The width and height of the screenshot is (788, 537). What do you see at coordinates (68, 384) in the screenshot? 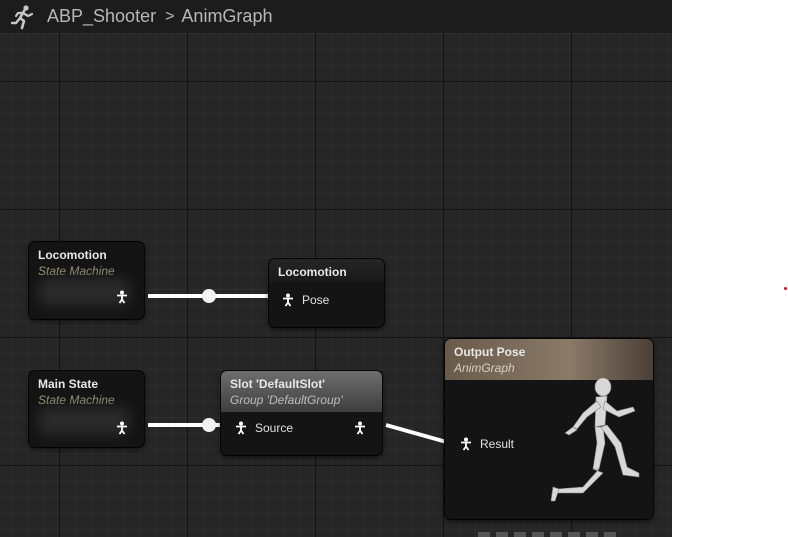
I see `node-title: Main State` at bounding box center [68, 384].